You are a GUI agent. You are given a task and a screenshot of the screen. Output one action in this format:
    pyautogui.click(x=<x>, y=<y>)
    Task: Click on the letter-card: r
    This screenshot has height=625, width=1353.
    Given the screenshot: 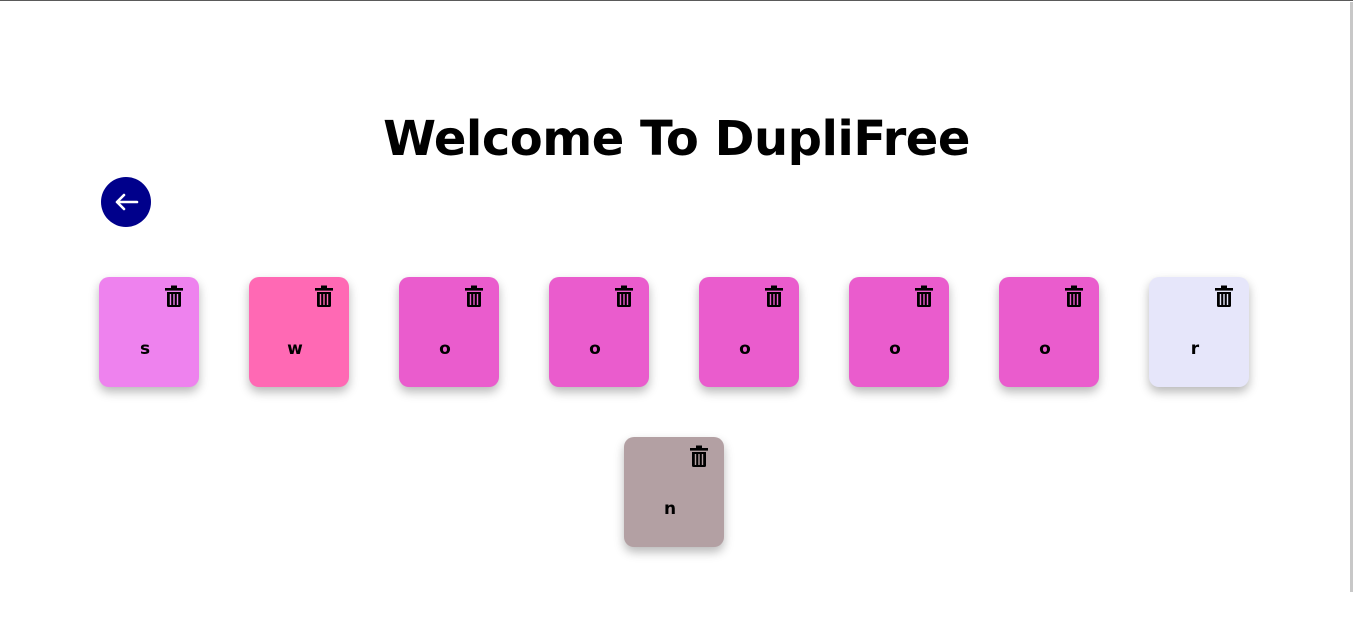 What is the action you would take?
    pyautogui.click(x=1199, y=332)
    